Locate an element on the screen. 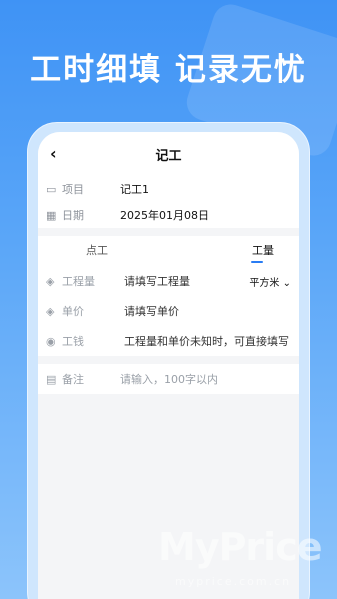 The image size is (337, 599). price-row: ◈ 单价 请填写单价 is located at coordinates (168, 311).